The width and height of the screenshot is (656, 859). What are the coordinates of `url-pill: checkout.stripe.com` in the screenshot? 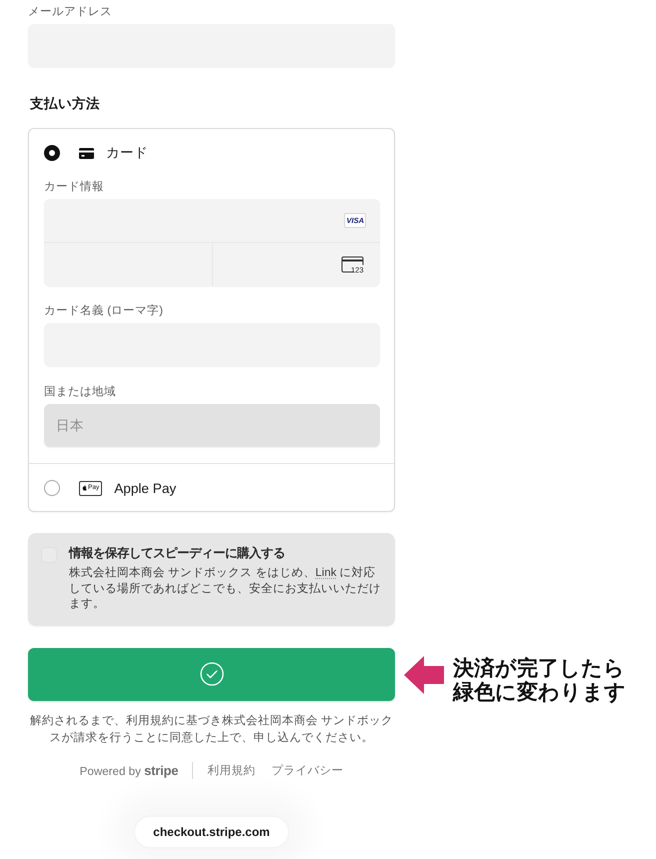 It's located at (211, 831).